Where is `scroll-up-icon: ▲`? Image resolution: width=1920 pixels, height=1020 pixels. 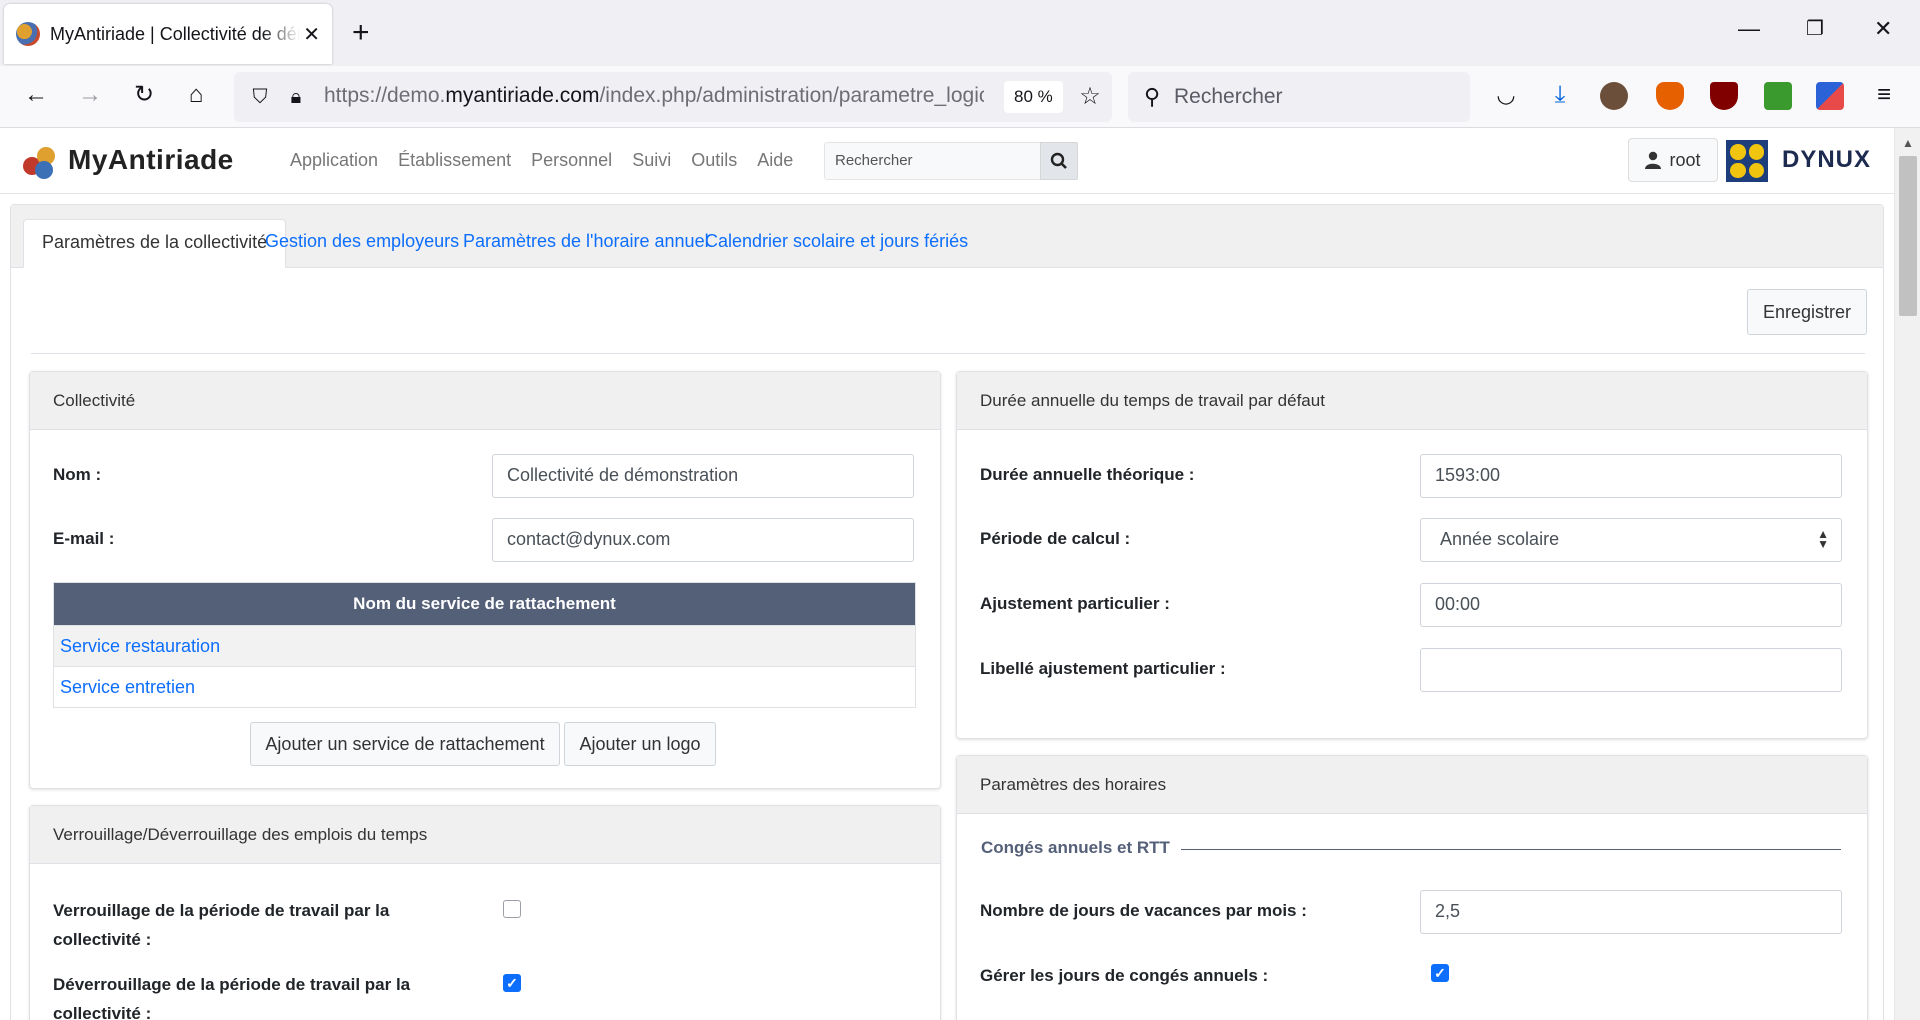 scroll-up-icon: ▲ is located at coordinates (1908, 143).